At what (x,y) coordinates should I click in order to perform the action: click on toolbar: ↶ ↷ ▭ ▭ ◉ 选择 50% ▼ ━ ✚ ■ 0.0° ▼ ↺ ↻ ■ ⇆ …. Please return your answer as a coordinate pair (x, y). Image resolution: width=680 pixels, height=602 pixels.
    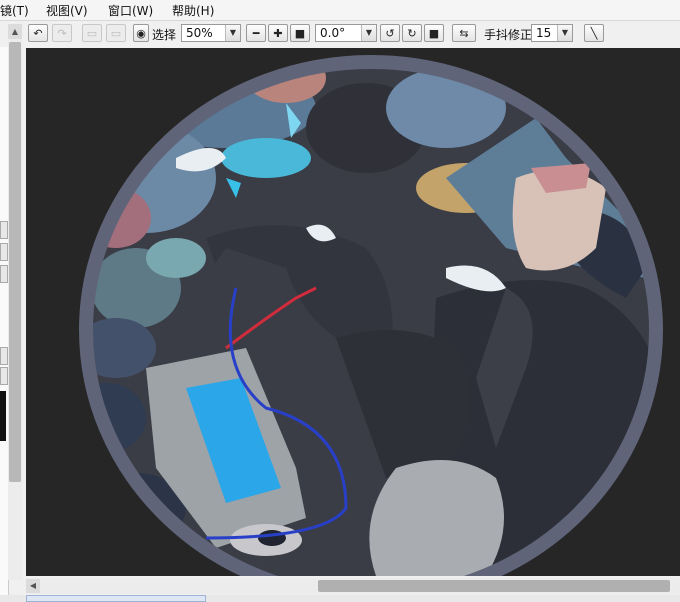
    Looking at the image, I should click on (340, 34).